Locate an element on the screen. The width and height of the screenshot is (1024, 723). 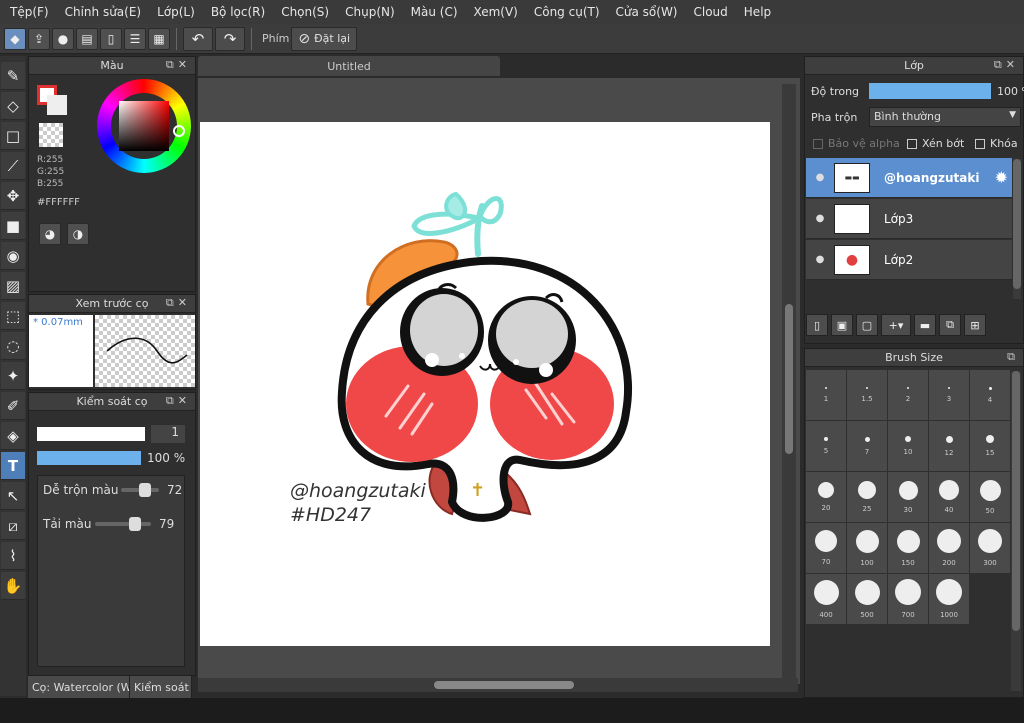
rectangle-tool-icon: □ is located at coordinates (13, 136).